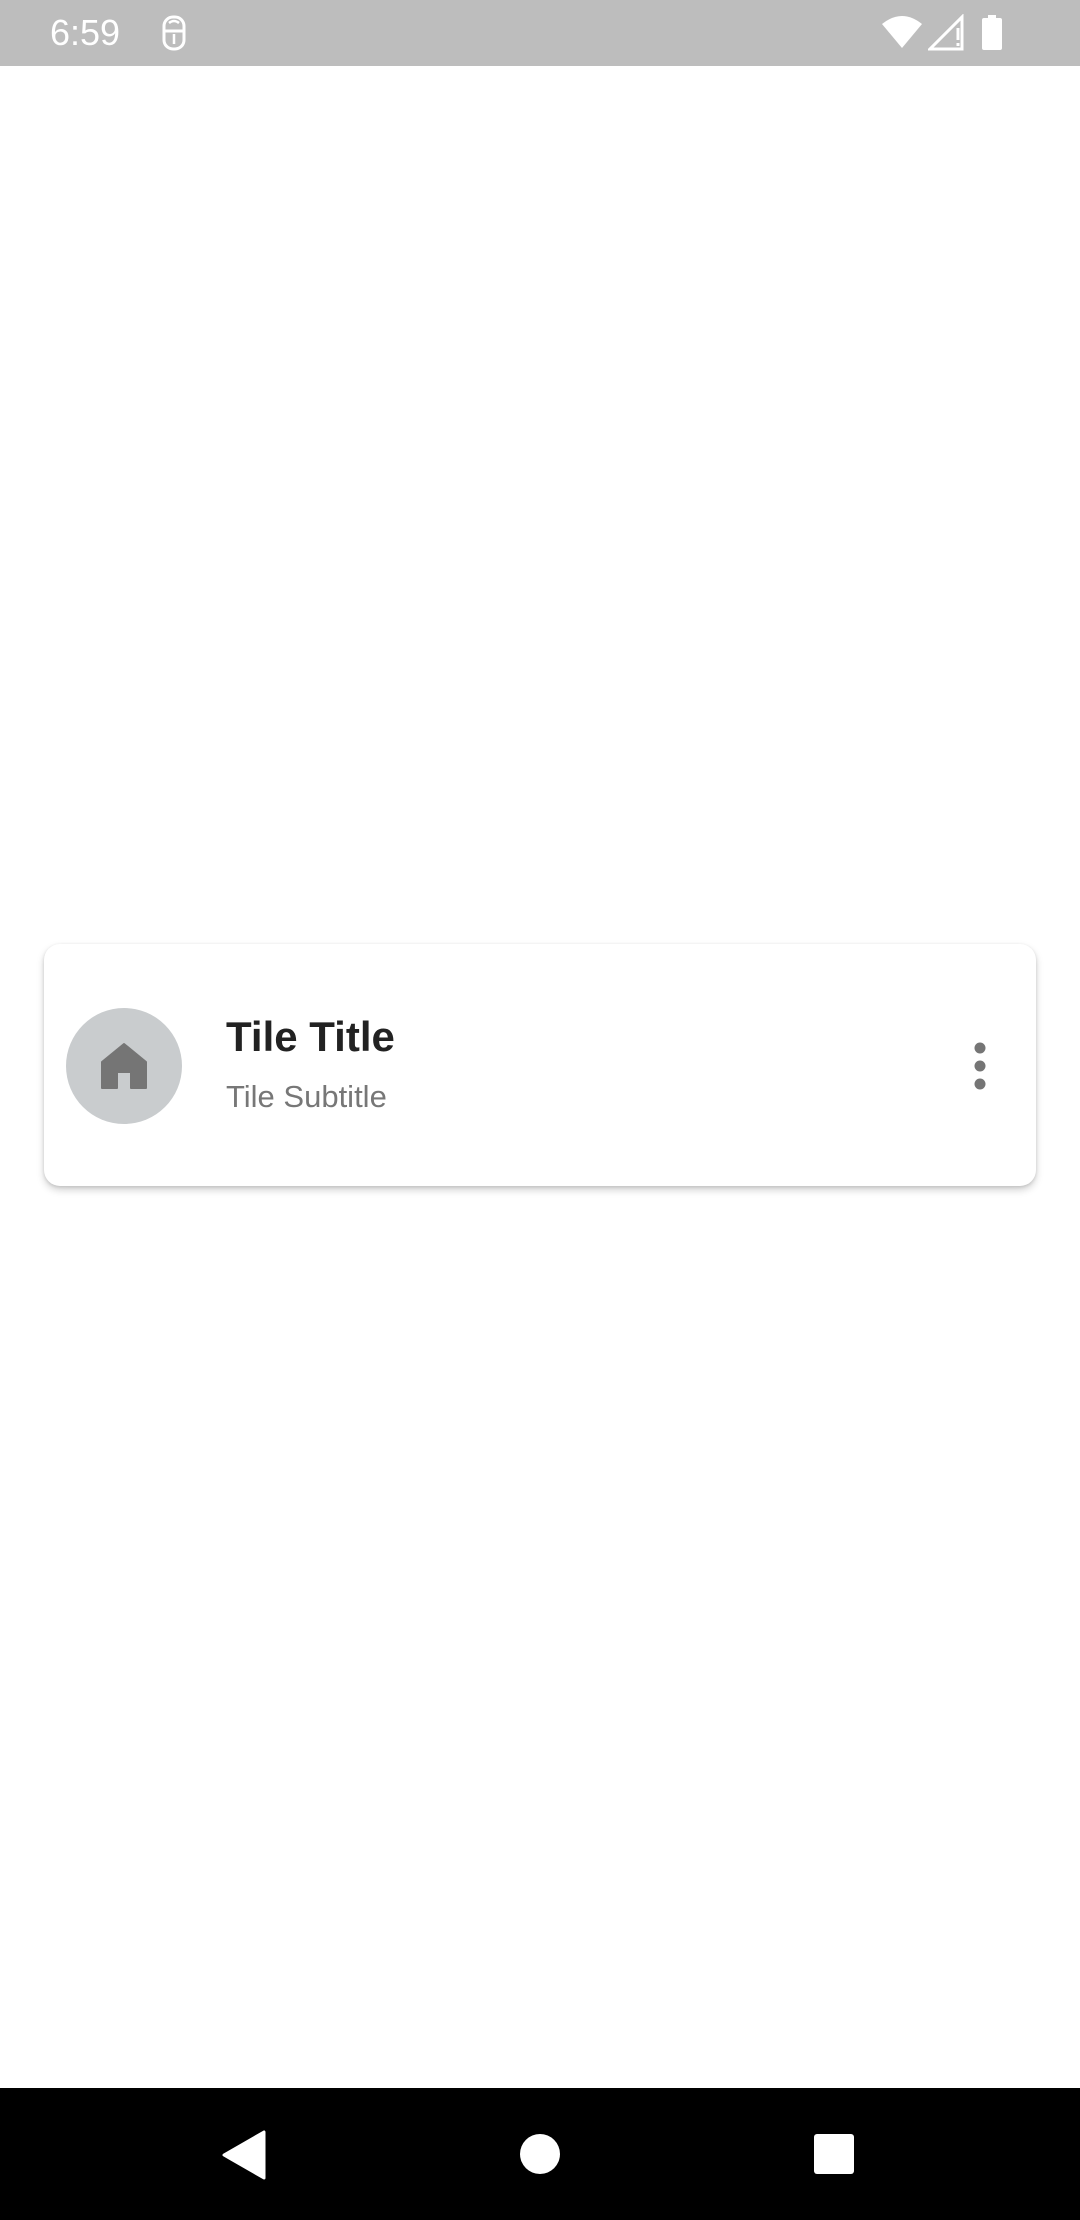 The width and height of the screenshot is (1080, 2220). I want to click on home-button, so click(540, 2154).